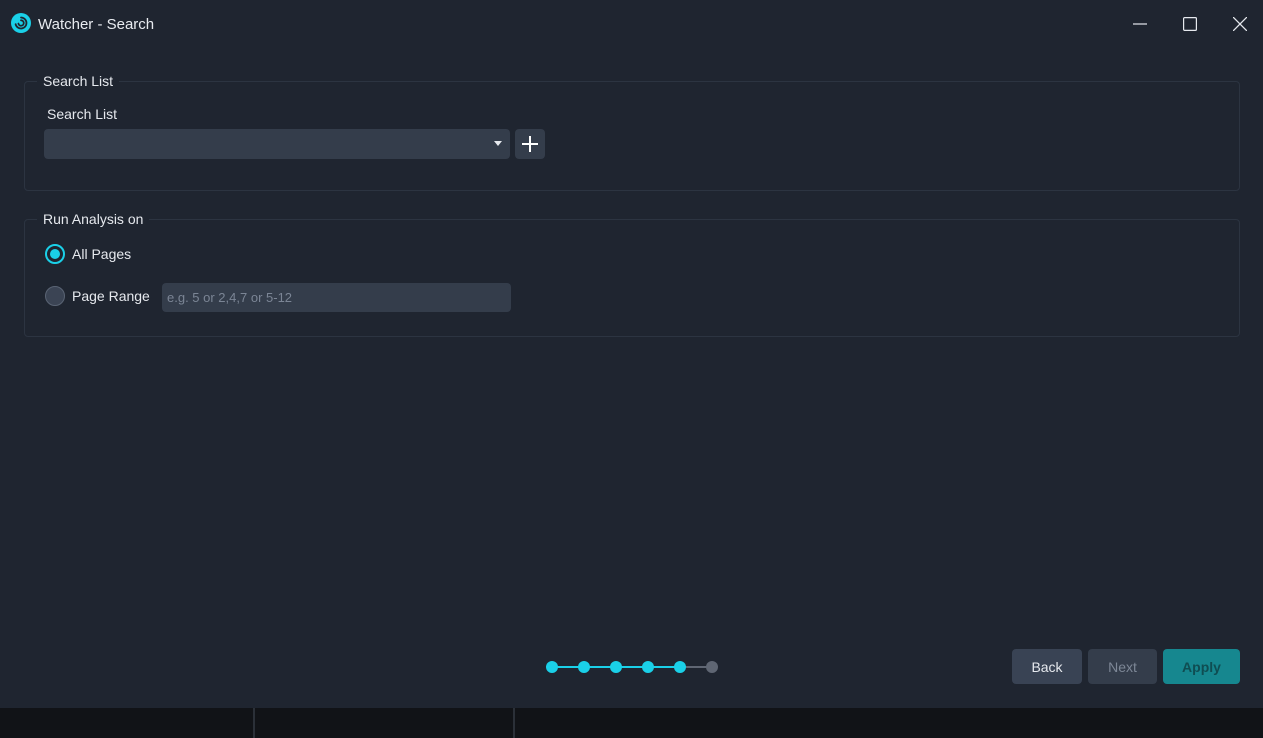 The image size is (1263, 738). What do you see at coordinates (1201, 666) in the screenshot?
I see `apply-button: Apply` at bounding box center [1201, 666].